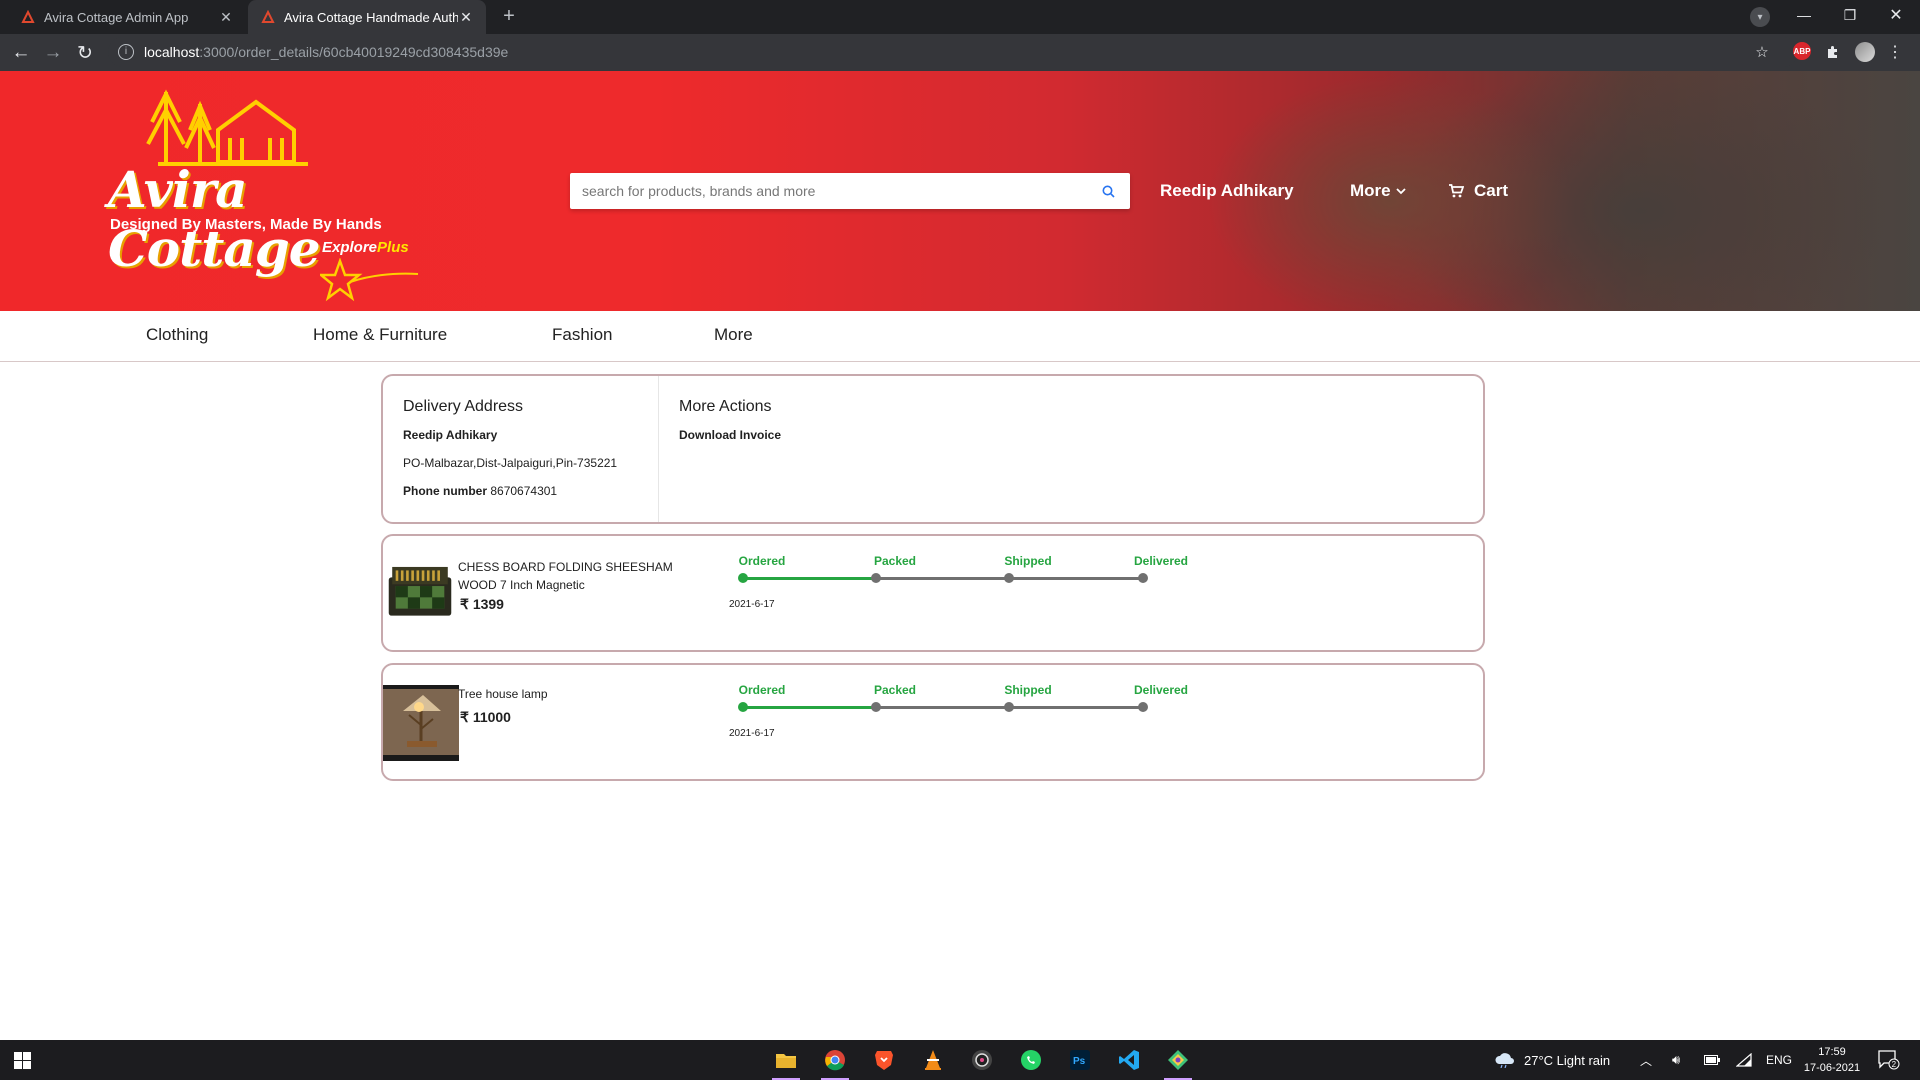 This screenshot has width=1920, height=1080. I want to click on reload-icon: ↻, so click(85, 53).